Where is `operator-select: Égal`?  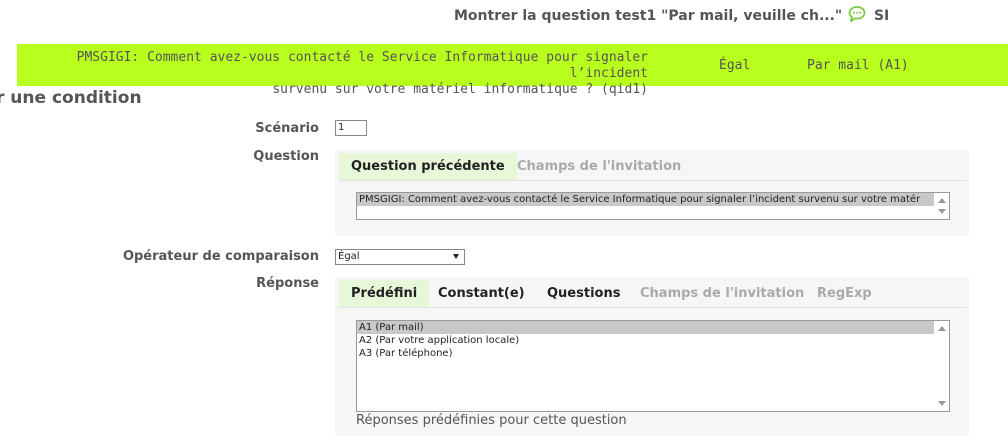
operator-select: Égal is located at coordinates (400, 257).